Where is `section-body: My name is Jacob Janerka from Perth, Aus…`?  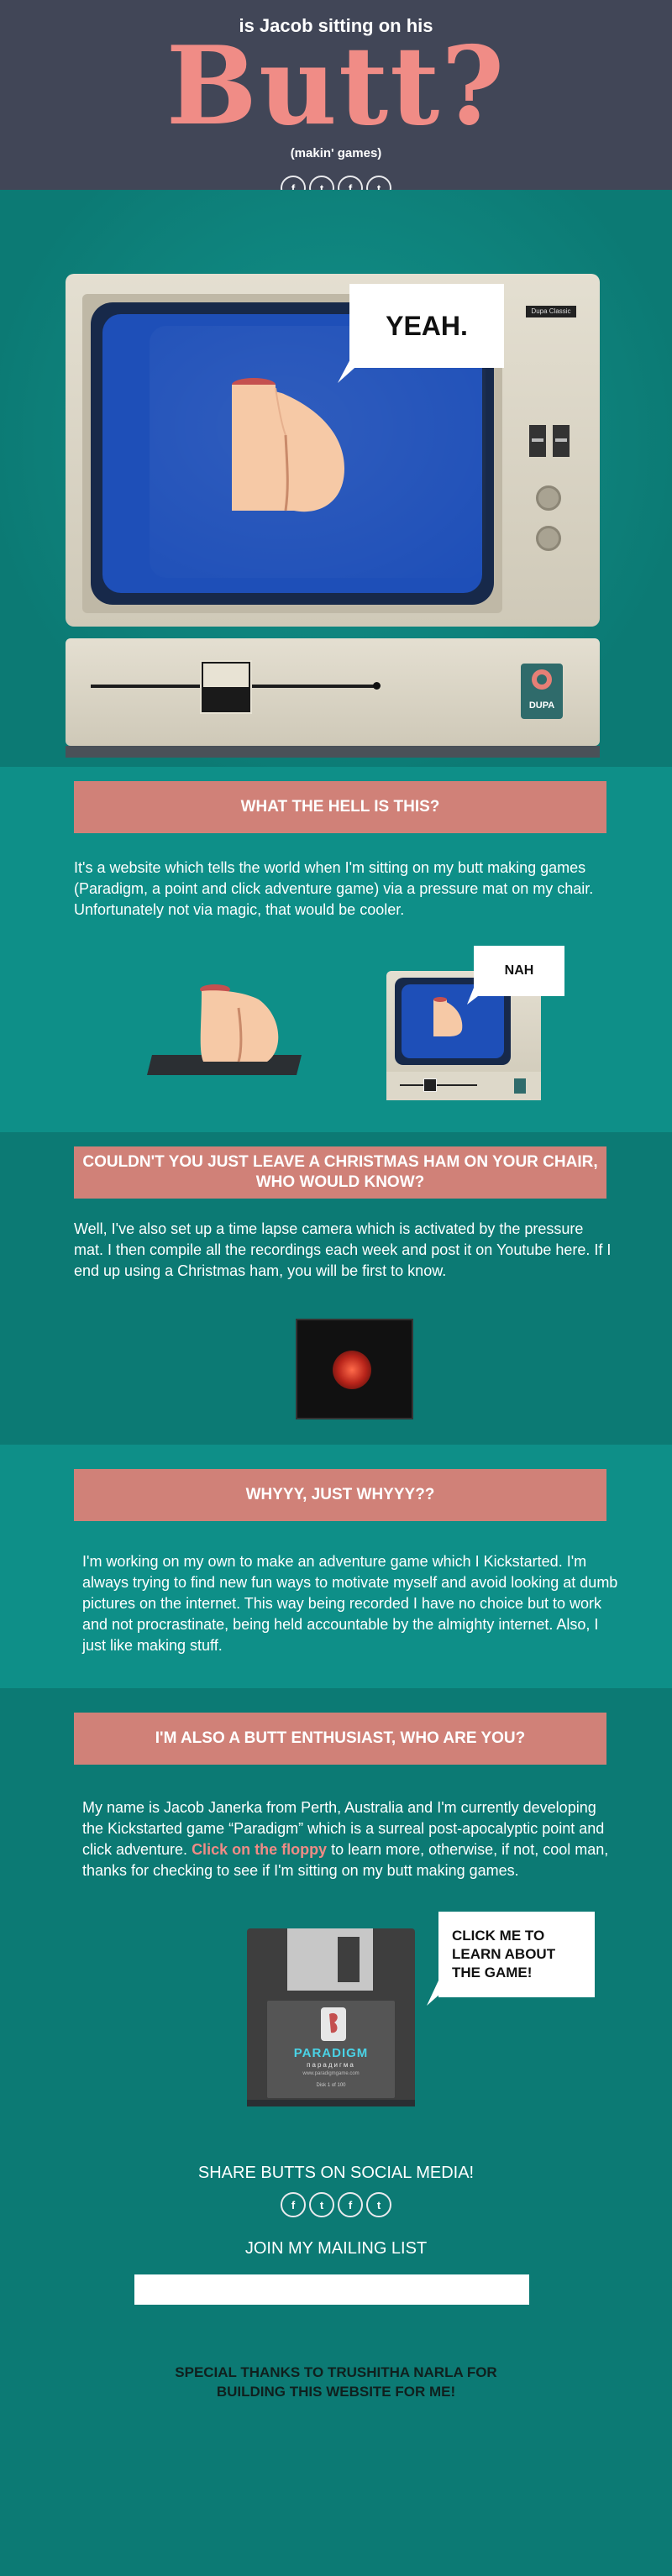 section-body: My name is Jacob Janerka from Perth, Aus… is located at coordinates (345, 1839).